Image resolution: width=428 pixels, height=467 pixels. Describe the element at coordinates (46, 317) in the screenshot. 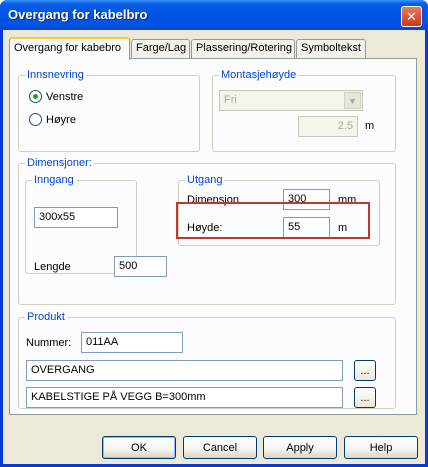

I see `produkt-legend: Produkt` at that location.